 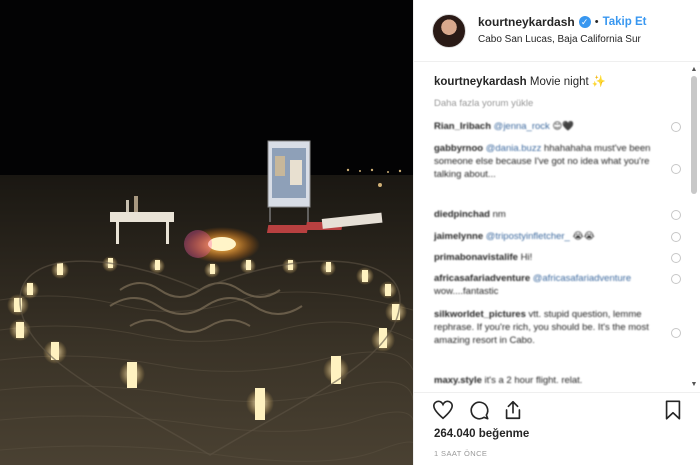 What do you see at coordinates (479, 410) in the screenshot?
I see `comment-icon` at bounding box center [479, 410].